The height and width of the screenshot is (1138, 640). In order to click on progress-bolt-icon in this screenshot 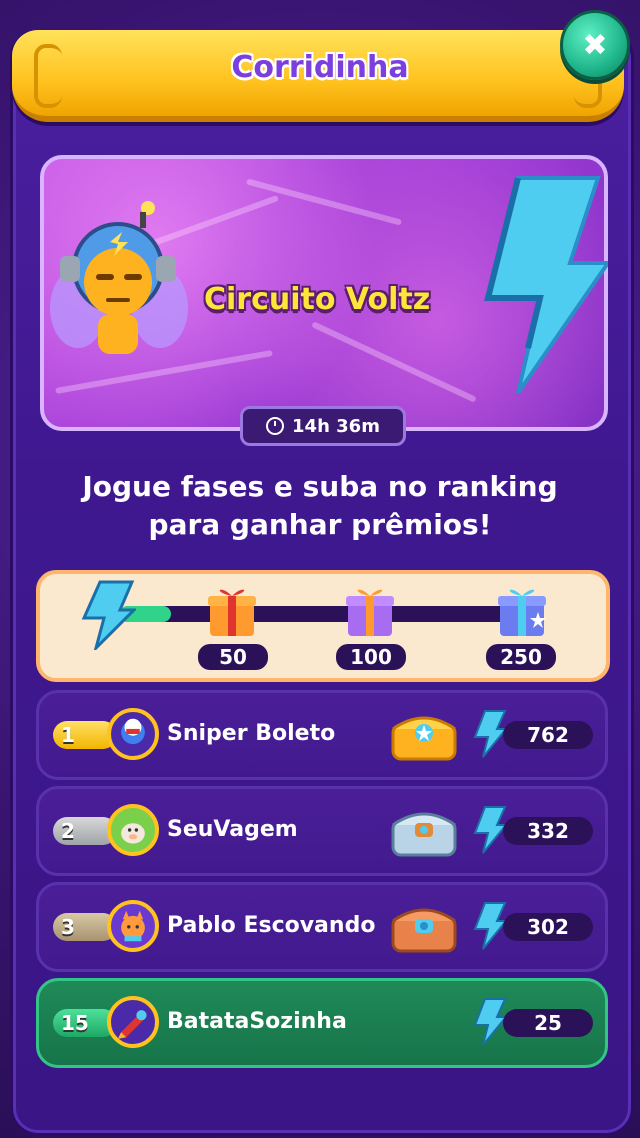, I will do `click(108, 615)`.